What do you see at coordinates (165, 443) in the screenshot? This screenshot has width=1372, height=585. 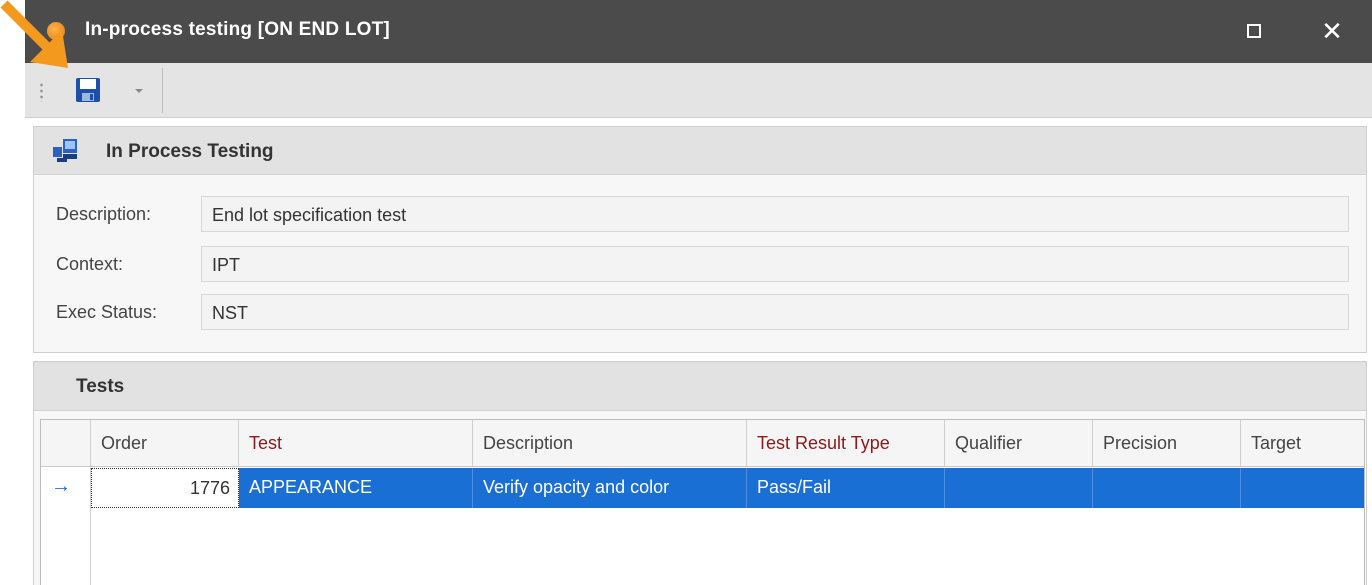 I see `column-header-order: Order` at bounding box center [165, 443].